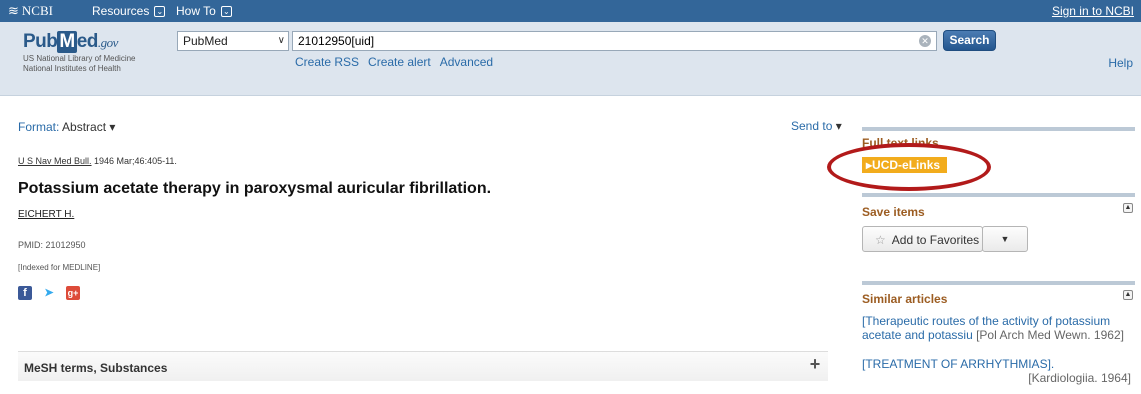  I want to click on social-share: f ➤ g+, so click(49, 293).